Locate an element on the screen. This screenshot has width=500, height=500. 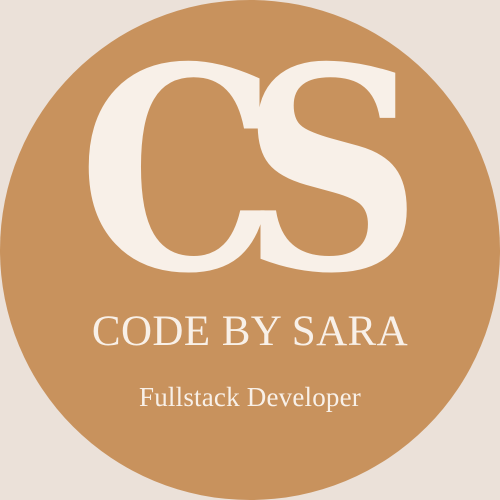
brand-name: CODE BY SARA is located at coordinates (250, 331).